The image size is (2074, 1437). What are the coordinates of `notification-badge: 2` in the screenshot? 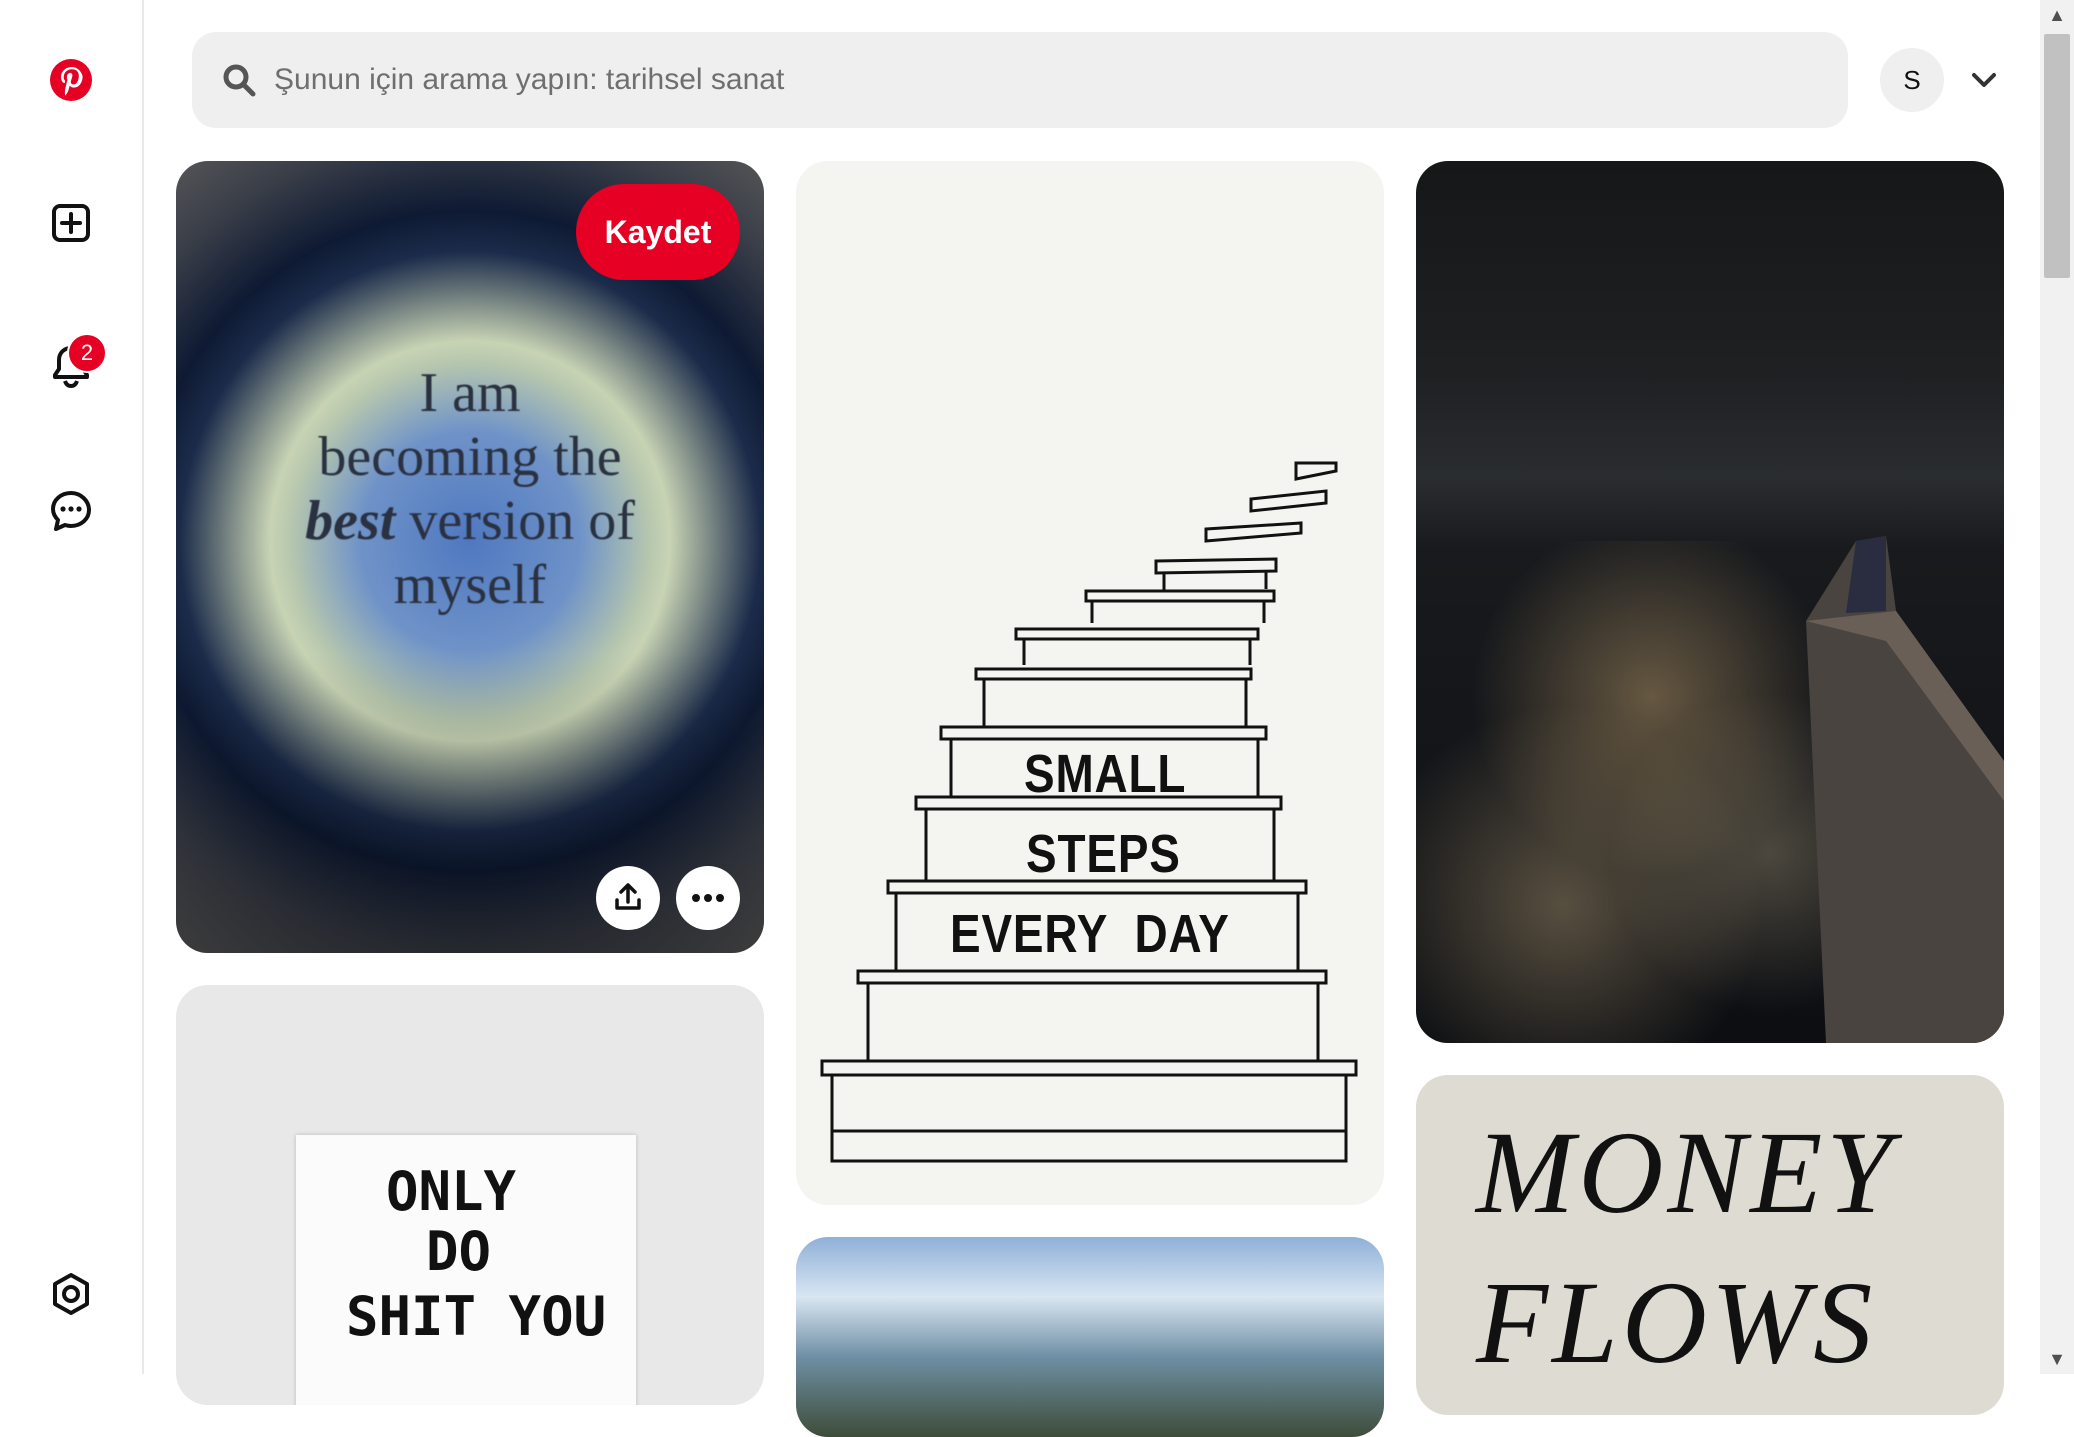 It's located at (87, 353).